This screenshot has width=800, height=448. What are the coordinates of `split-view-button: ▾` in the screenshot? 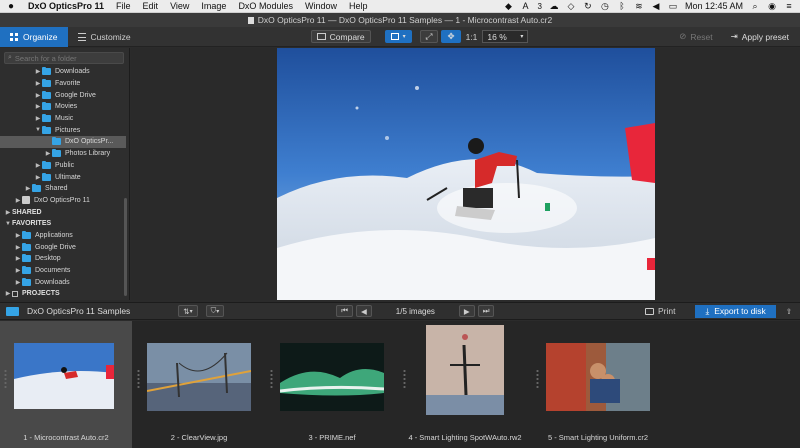 It's located at (398, 36).